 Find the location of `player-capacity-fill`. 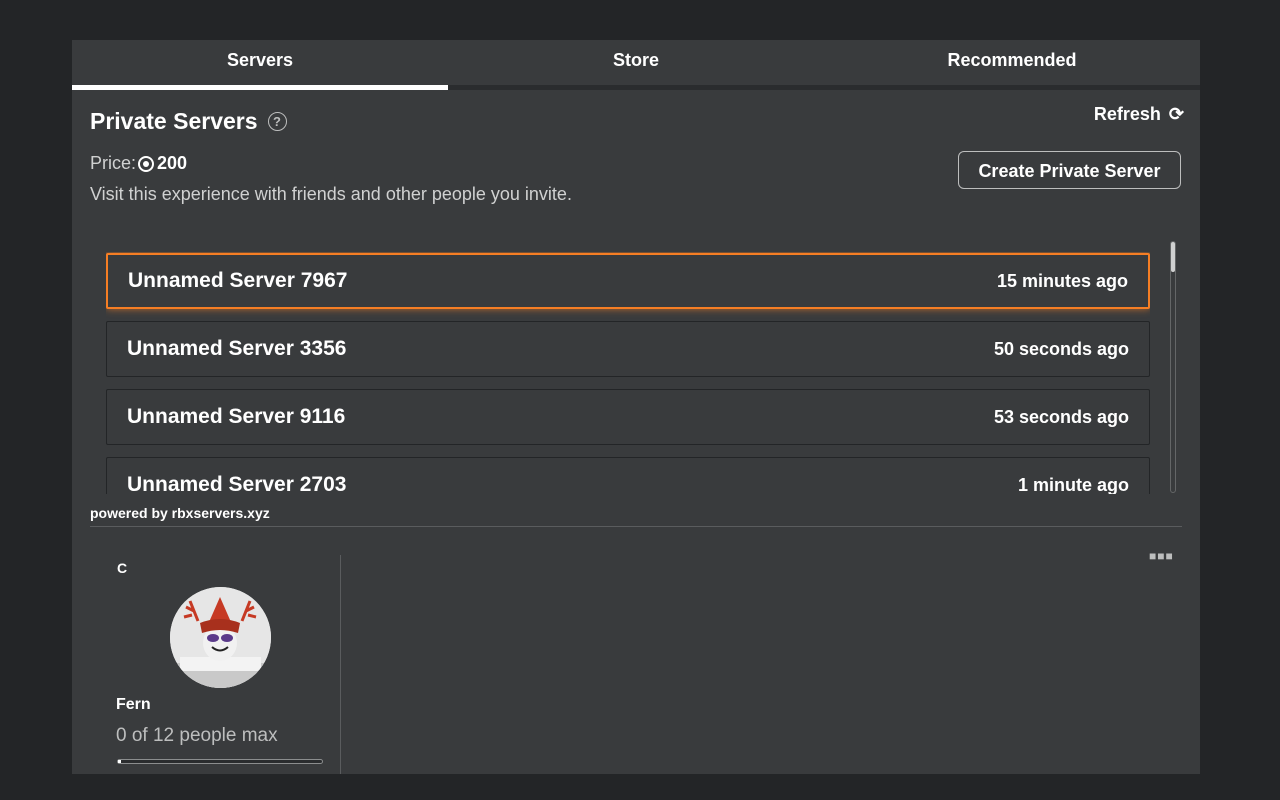

player-capacity-fill is located at coordinates (120, 761).